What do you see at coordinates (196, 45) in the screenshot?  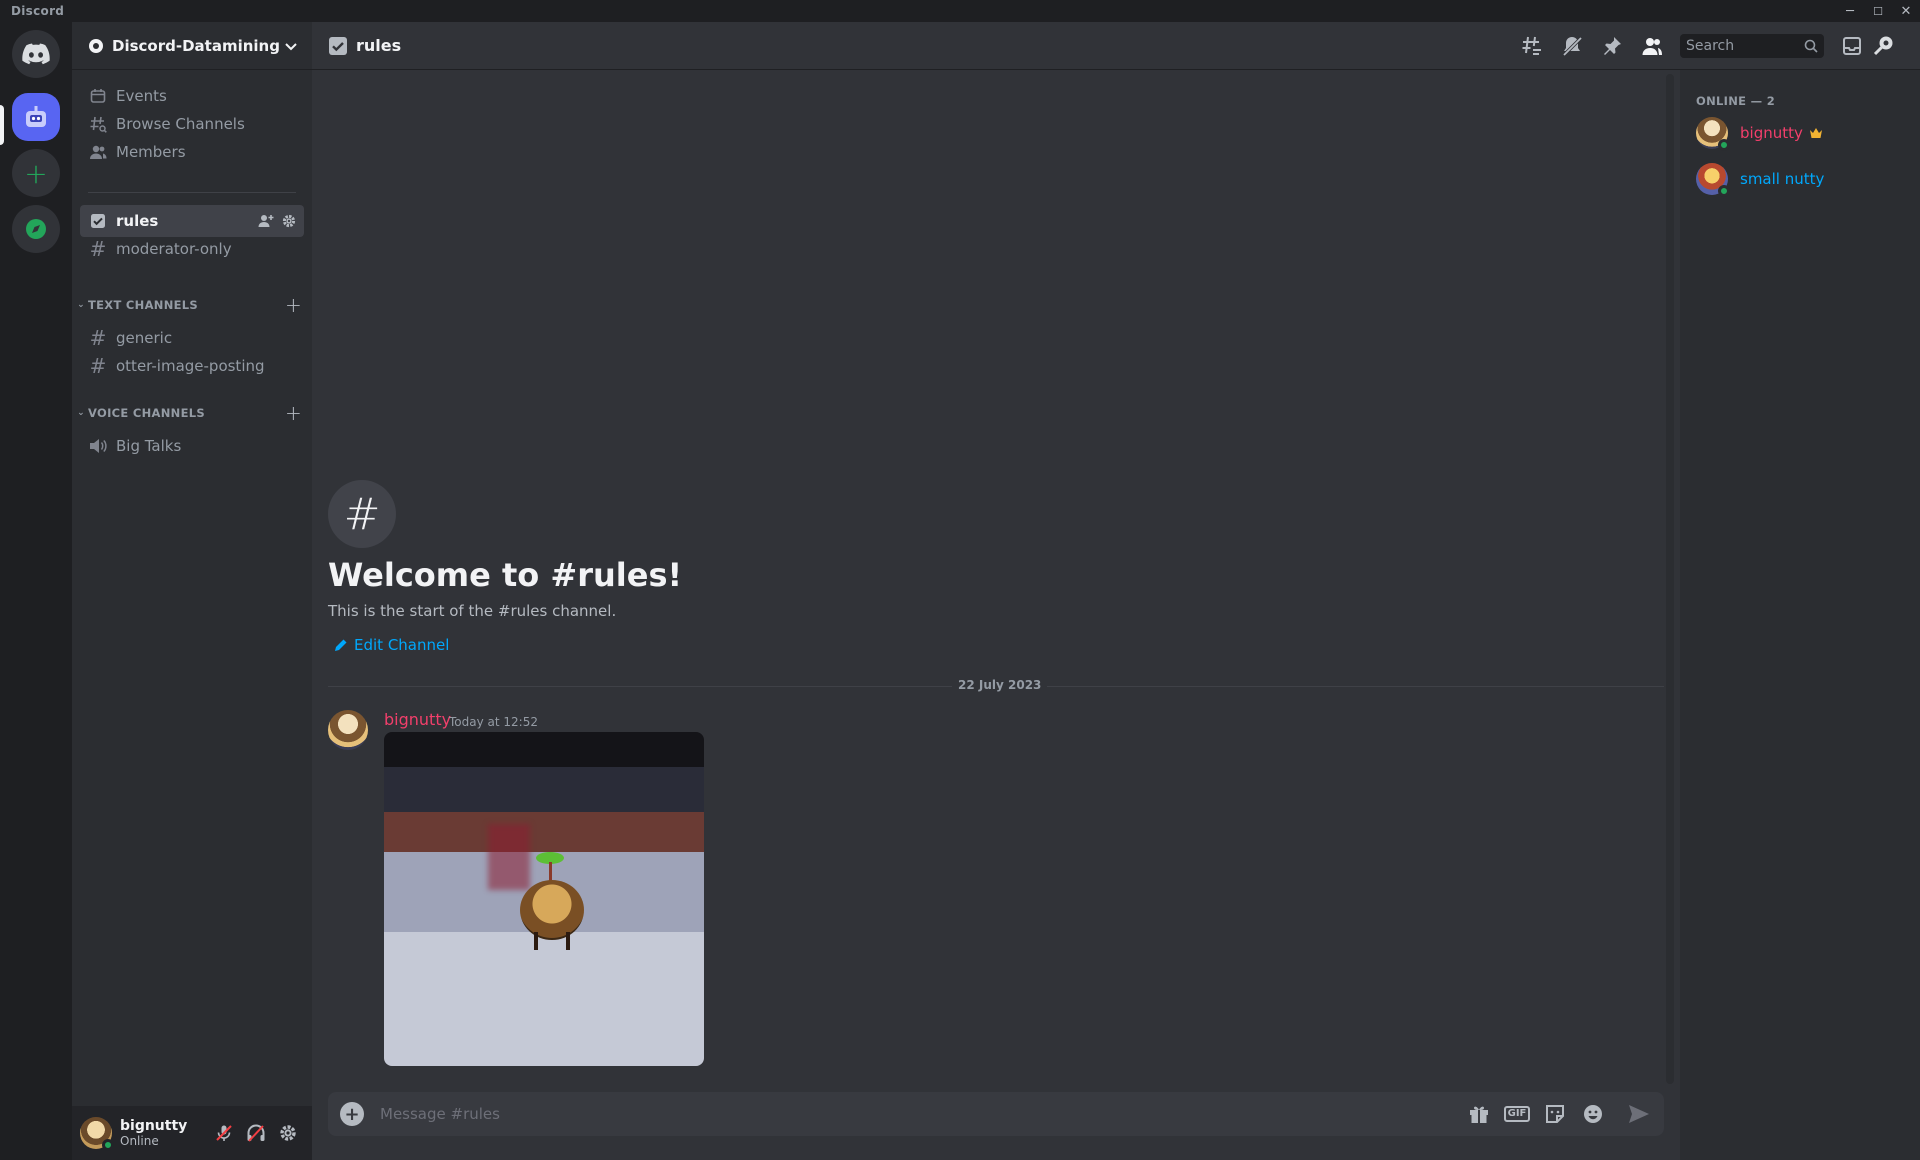 I see `guild-name: Discord-Datamining` at bounding box center [196, 45].